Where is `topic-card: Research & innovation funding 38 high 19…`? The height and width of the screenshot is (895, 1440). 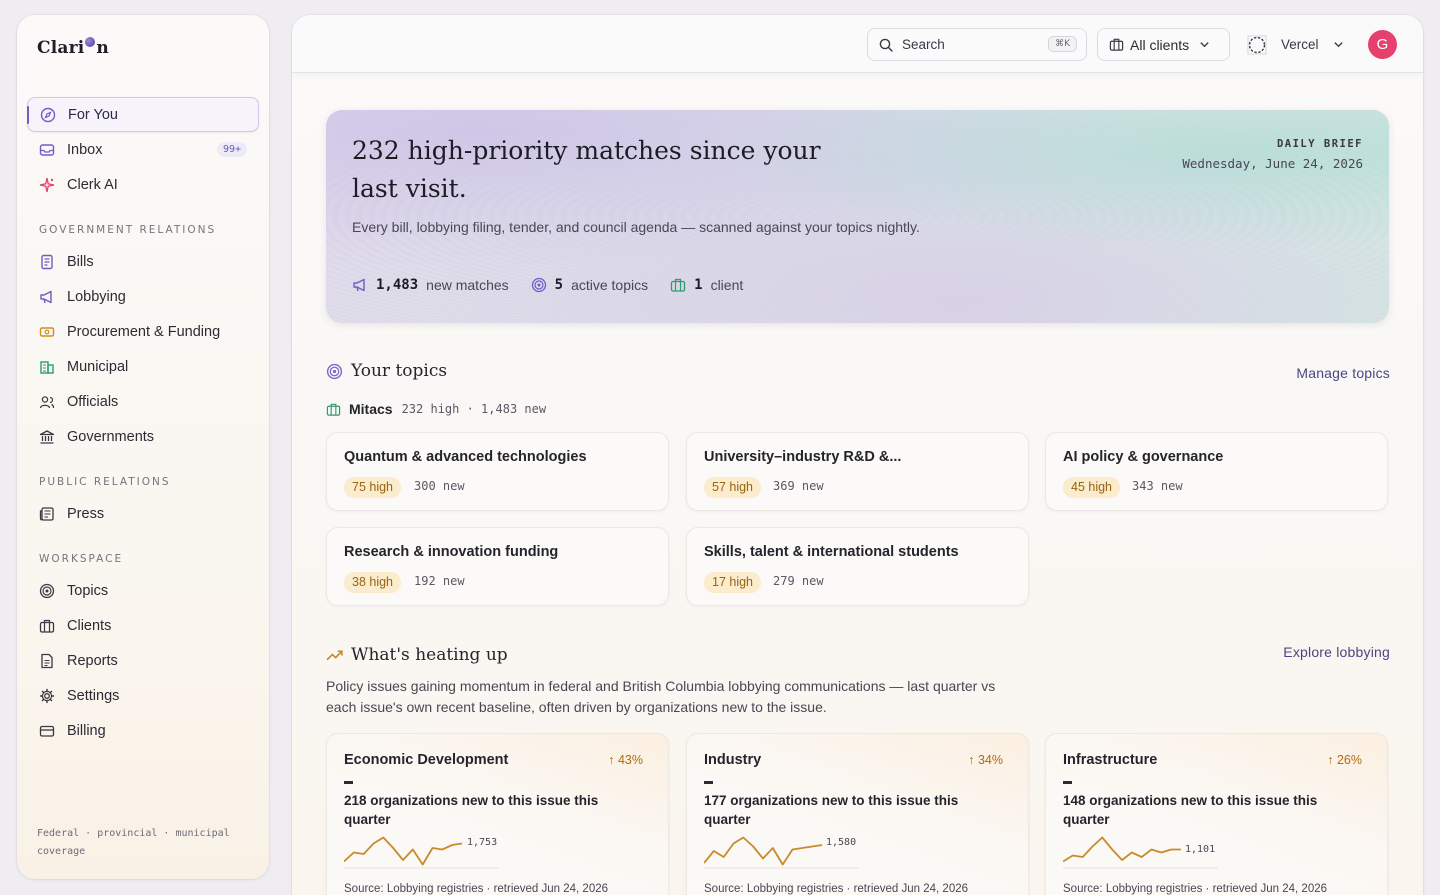
topic-card: Research & innovation funding 38 high 19… is located at coordinates (497, 566).